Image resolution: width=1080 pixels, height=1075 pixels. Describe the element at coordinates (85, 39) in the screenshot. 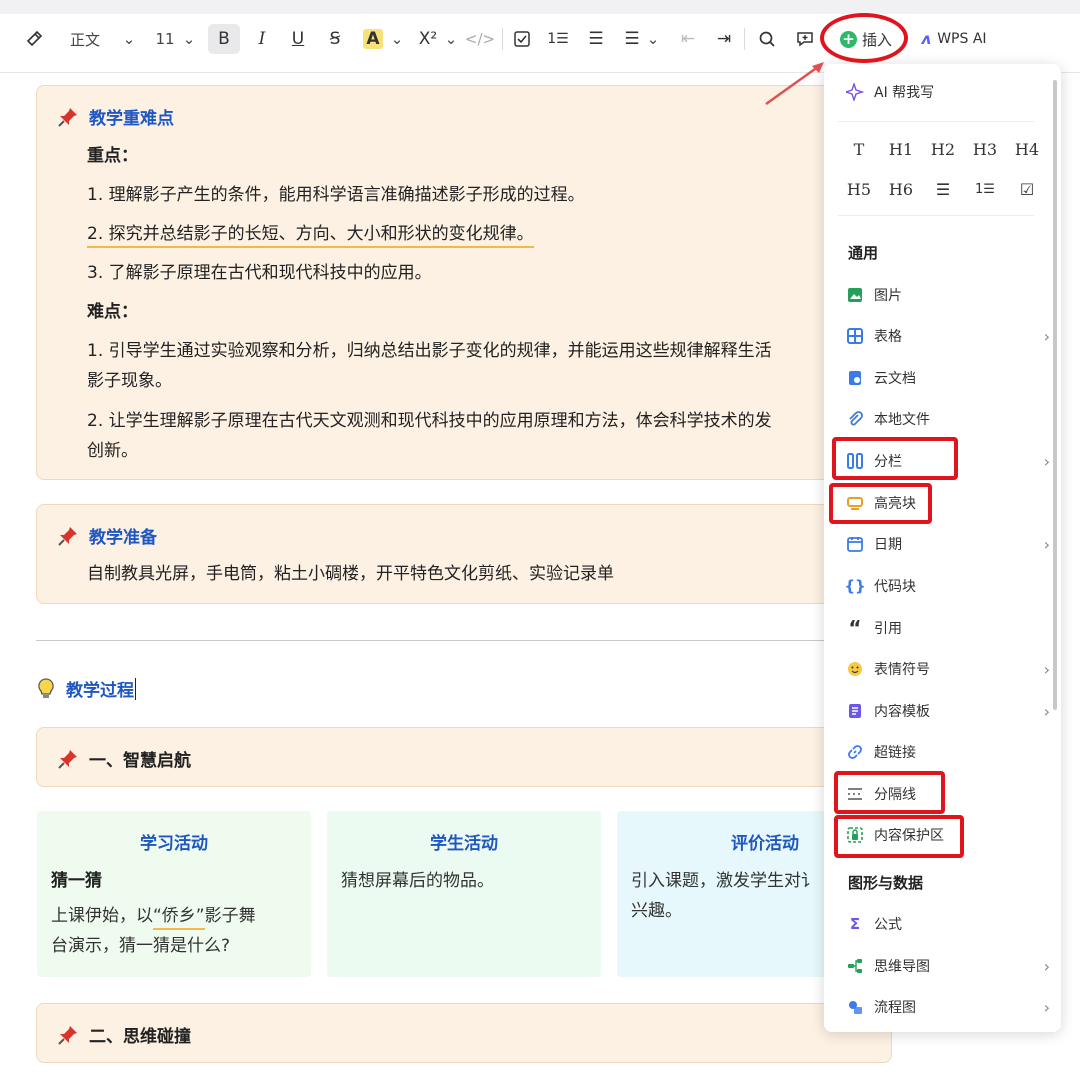

I see `style-select: 正文` at that location.